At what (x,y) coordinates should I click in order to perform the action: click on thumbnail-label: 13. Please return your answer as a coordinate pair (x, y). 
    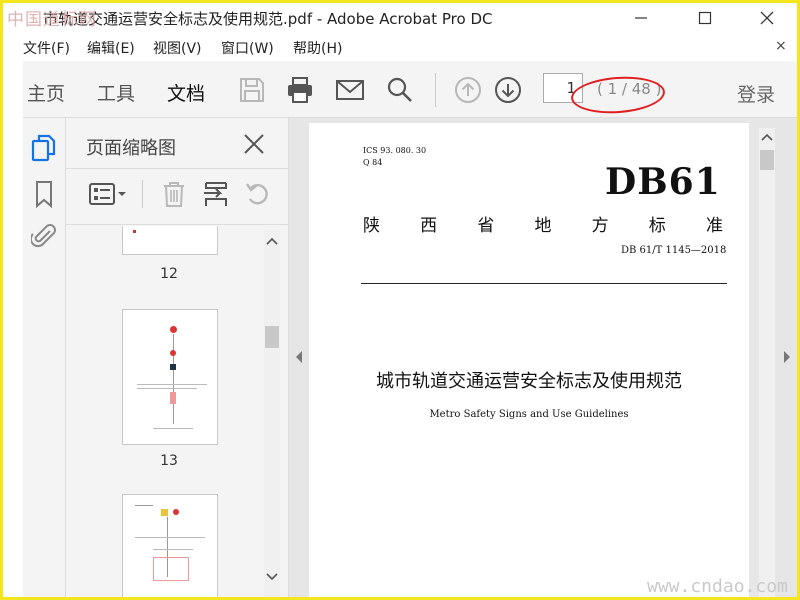
    Looking at the image, I should click on (169, 461).